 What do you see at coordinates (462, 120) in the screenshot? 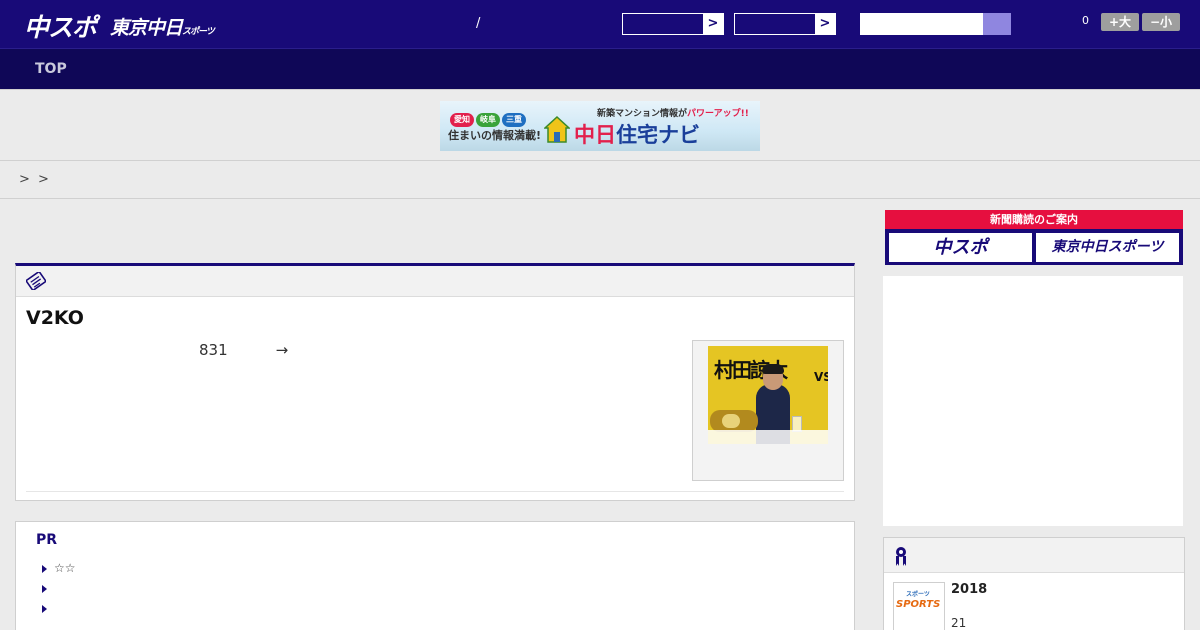
I see `banner-pill-aichi: 愛知` at bounding box center [462, 120].